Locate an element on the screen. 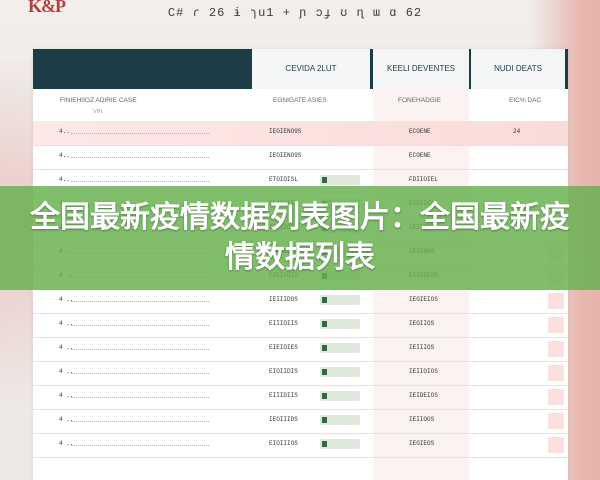  row-name: EIIIDIIS is located at coordinates (283, 395).